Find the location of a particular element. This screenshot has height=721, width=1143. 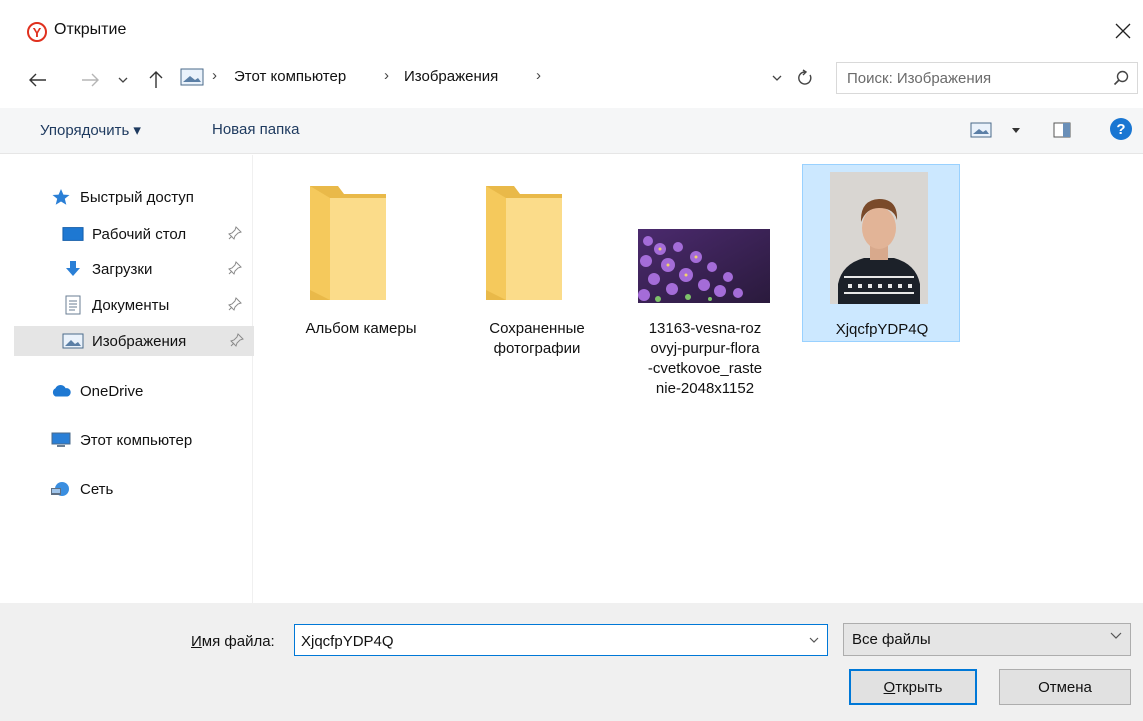

file-name: ovyj-purpur-flora is located at coordinates (705, 348).